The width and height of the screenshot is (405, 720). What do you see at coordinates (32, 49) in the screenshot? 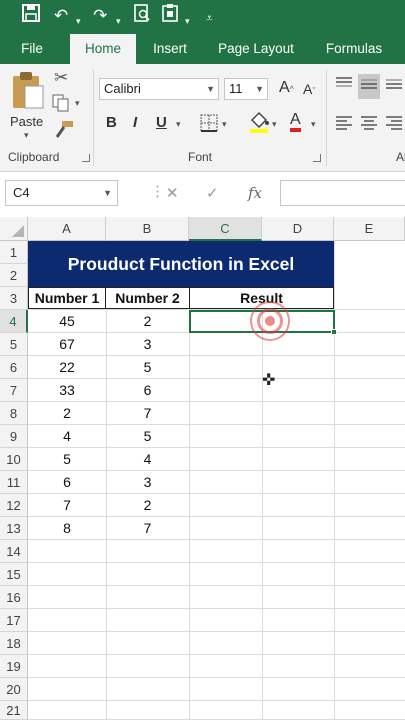
I see `tab-file: File` at bounding box center [32, 49].